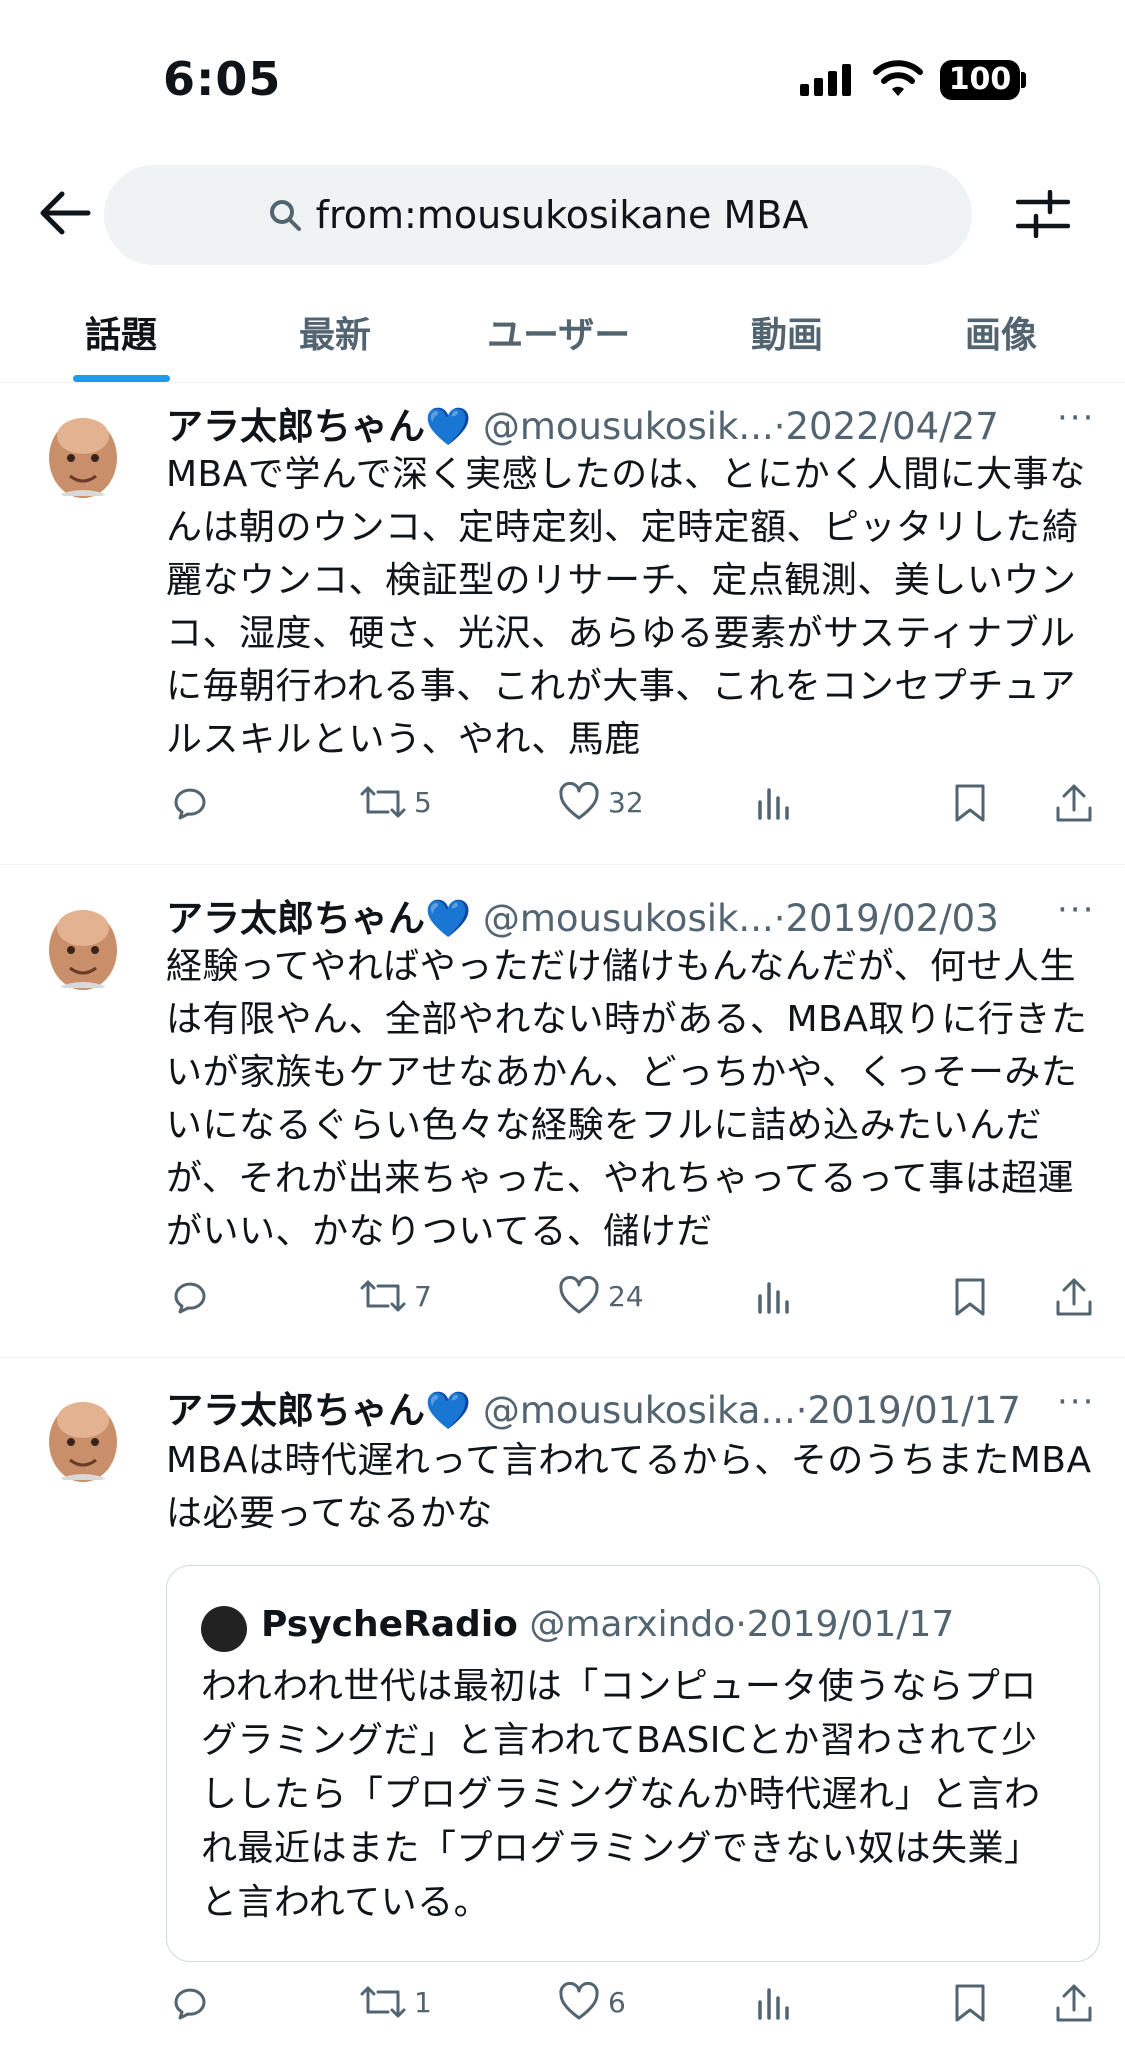  I want to click on like-button: 24, so click(601, 1296).